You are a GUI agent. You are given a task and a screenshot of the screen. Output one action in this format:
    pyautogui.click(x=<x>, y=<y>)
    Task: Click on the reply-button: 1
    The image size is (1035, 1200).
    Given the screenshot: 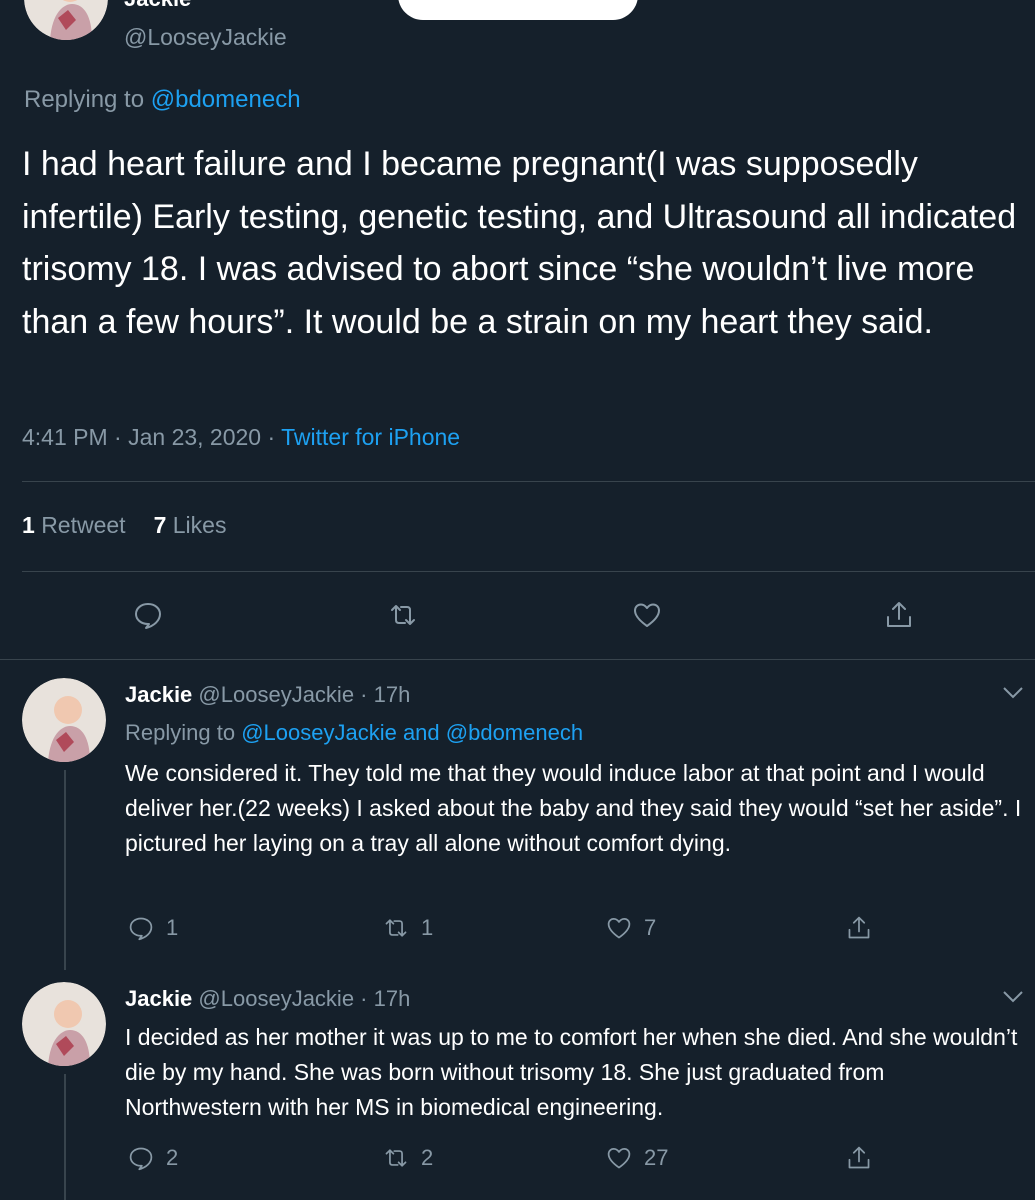 What is the action you would take?
    pyautogui.click(x=153, y=928)
    